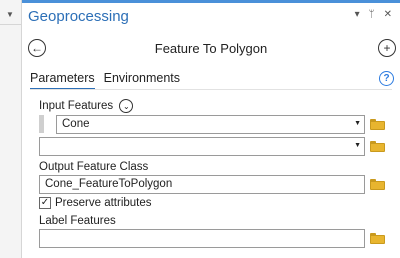  What do you see at coordinates (94, 167) in the screenshot?
I see `output-feature-class-label: Output Feature Class` at bounding box center [94, 167].